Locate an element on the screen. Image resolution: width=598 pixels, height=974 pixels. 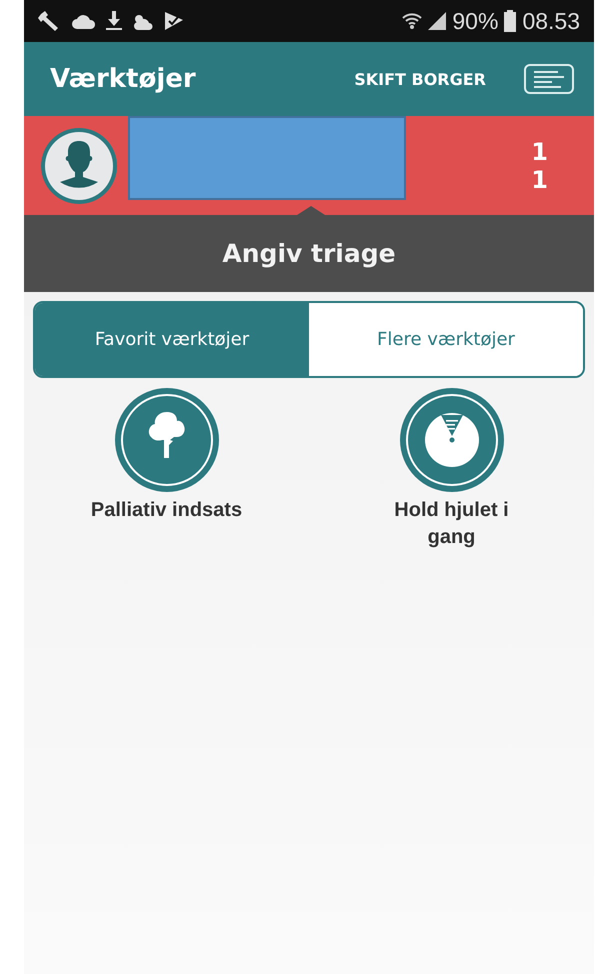
tool-label: Palliativ indsats is located at coordinates (166, 510).